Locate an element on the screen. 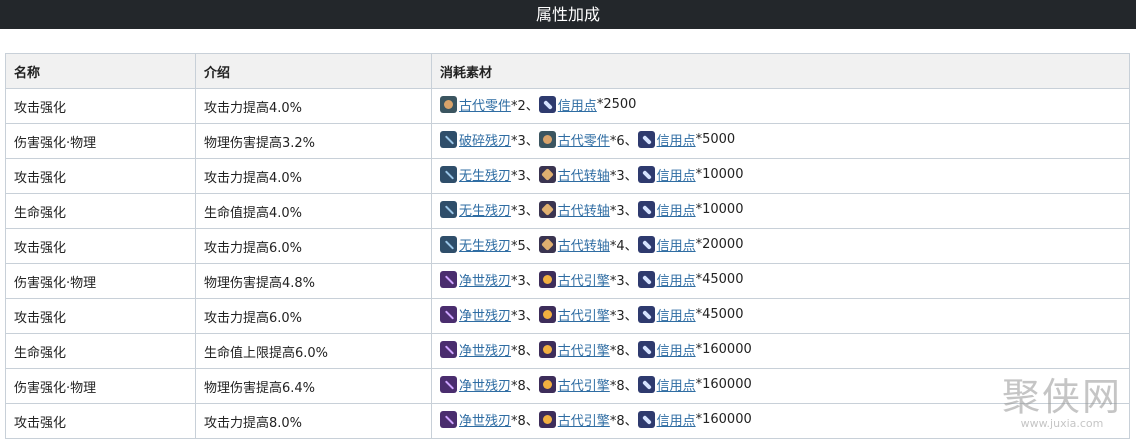 The height and width of the screenshot is (442, 1136). lifeless-blade-icon is located at coordinates (448, 174).